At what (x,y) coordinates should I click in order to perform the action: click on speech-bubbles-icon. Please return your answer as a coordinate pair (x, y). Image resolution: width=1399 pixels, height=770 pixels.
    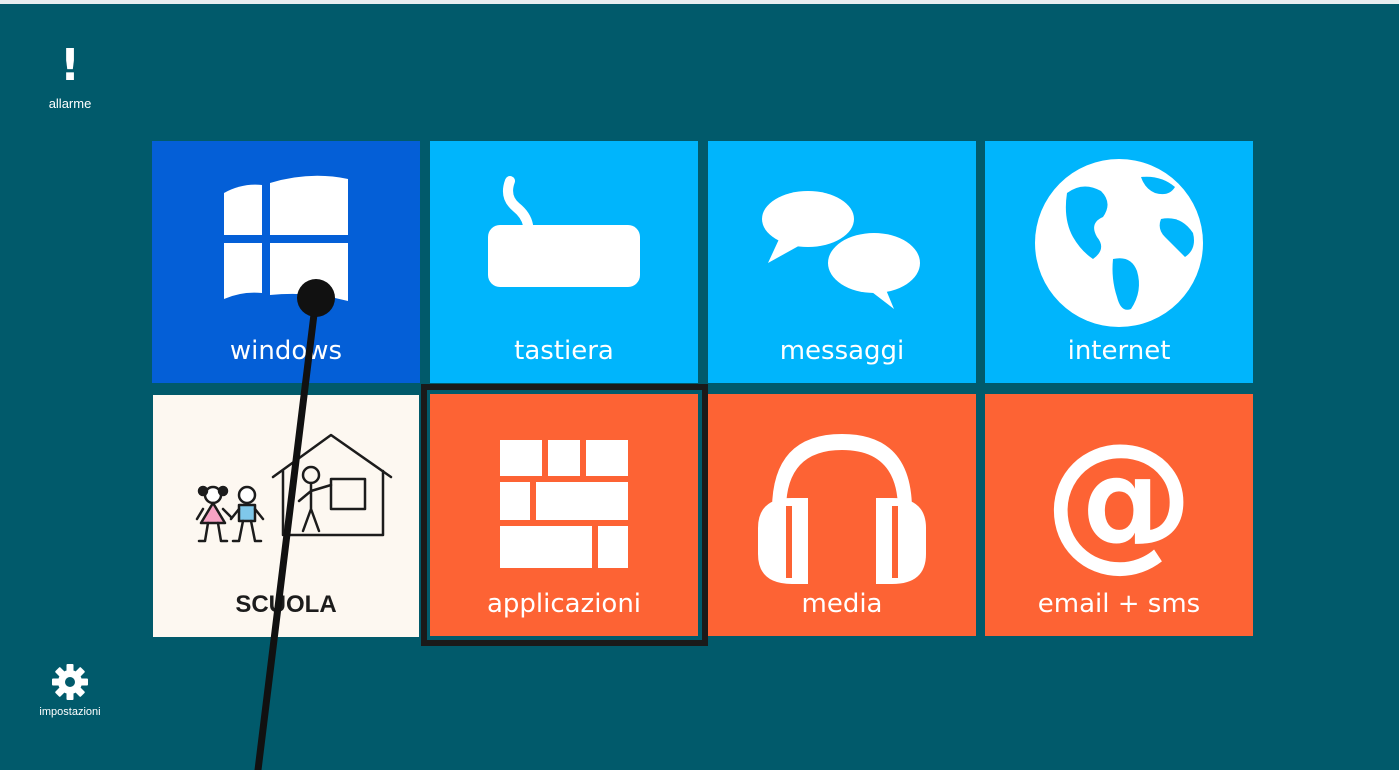
    Looking at the image, I should click on (841, 250).